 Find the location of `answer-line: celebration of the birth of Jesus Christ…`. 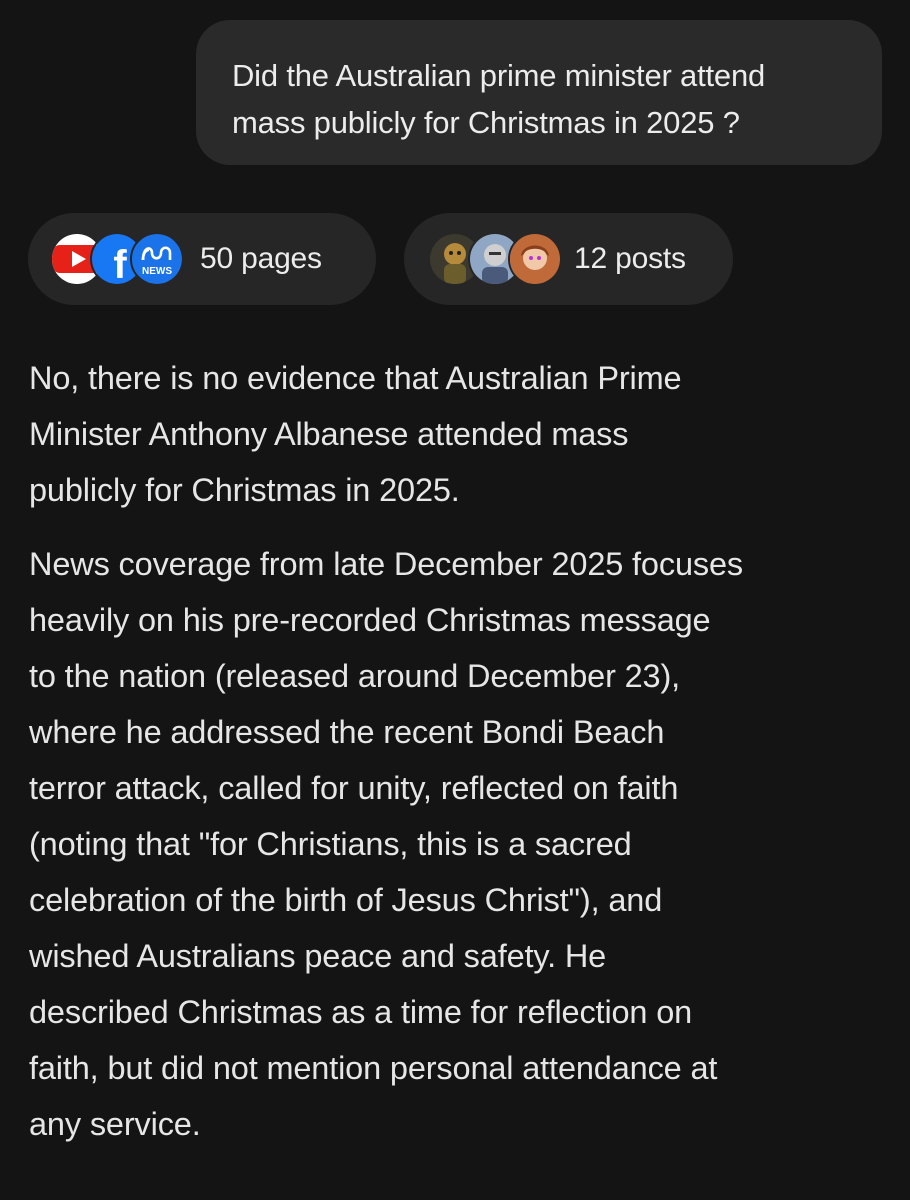

answer-line: celebration of the birth of Jesus Christ… is located at coordinates (346, 900).